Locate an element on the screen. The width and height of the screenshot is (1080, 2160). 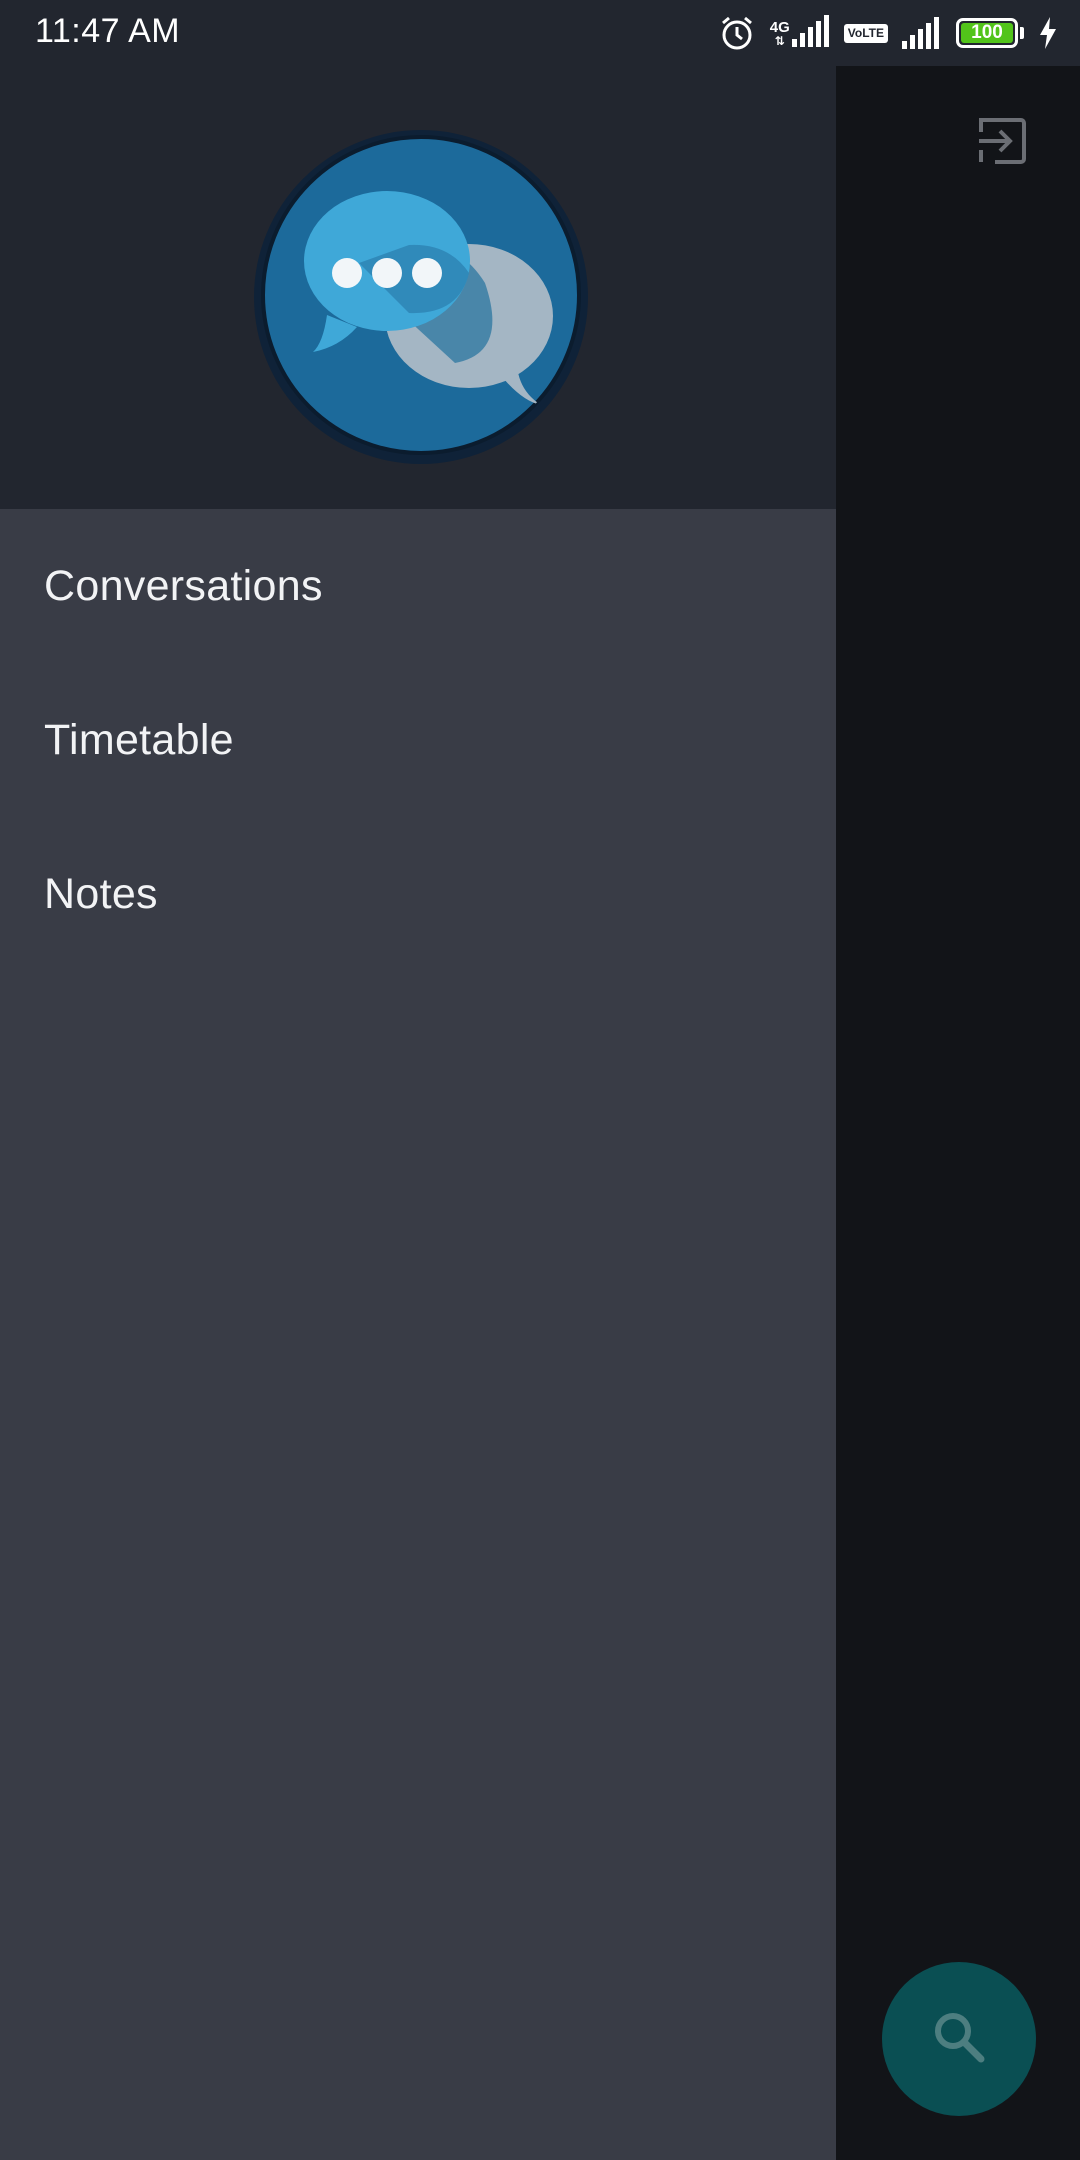
alarm-icon is located at coordinates (737, 33).